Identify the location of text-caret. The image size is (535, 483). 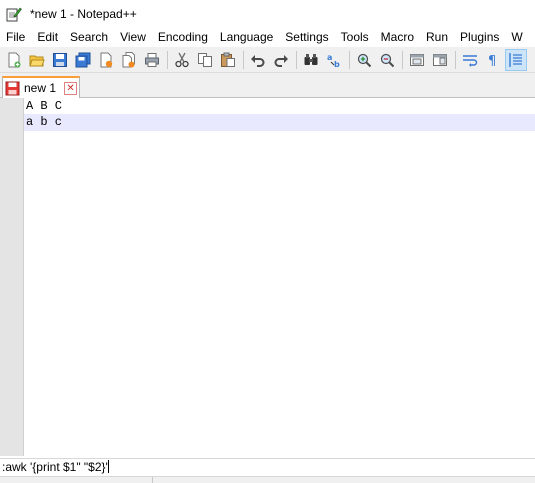
(108, 466).